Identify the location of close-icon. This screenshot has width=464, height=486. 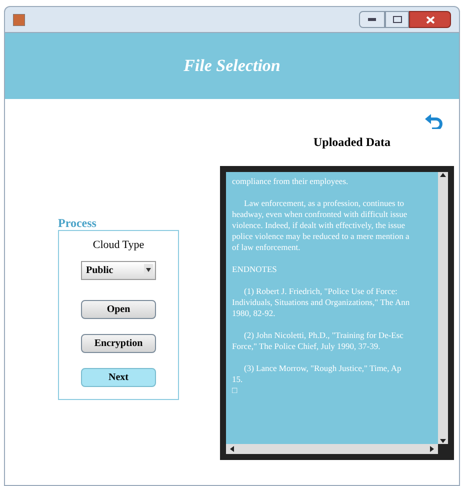
(430, 20).